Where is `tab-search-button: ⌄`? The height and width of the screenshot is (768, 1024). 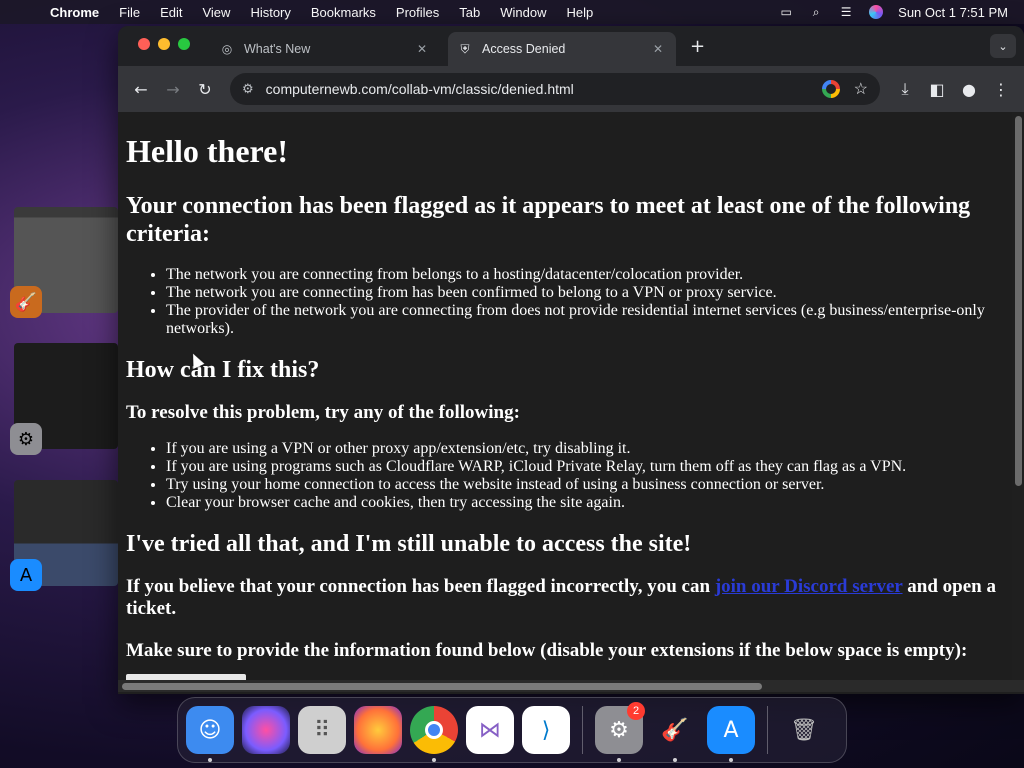
tab-search-button: ⌄ is located at coordinates (1003, 46).